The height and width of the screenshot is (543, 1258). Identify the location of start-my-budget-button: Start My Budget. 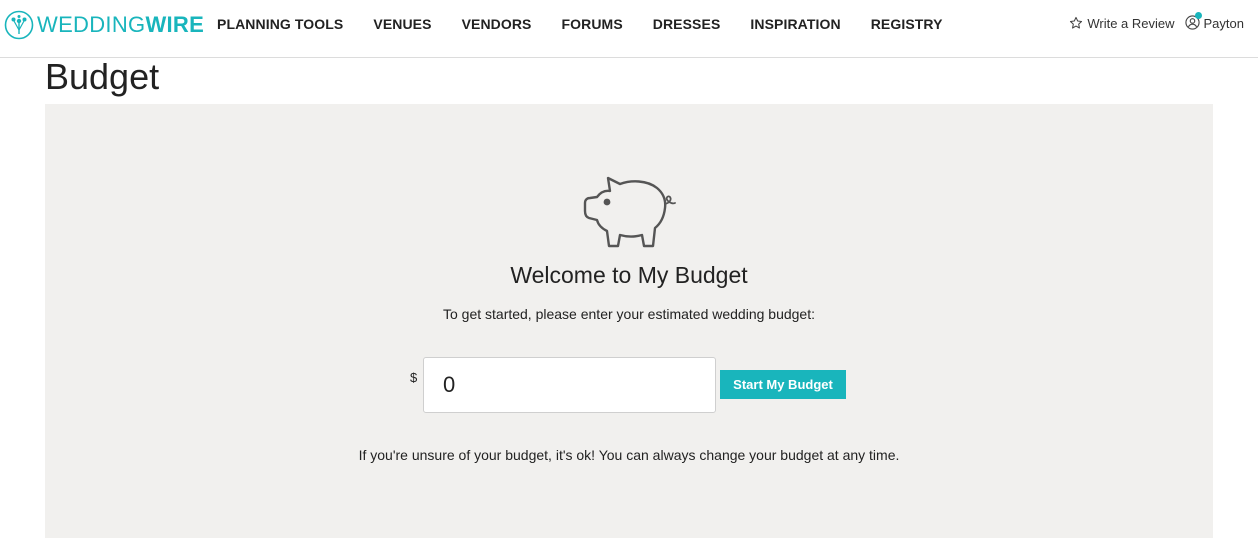
(783, 384).